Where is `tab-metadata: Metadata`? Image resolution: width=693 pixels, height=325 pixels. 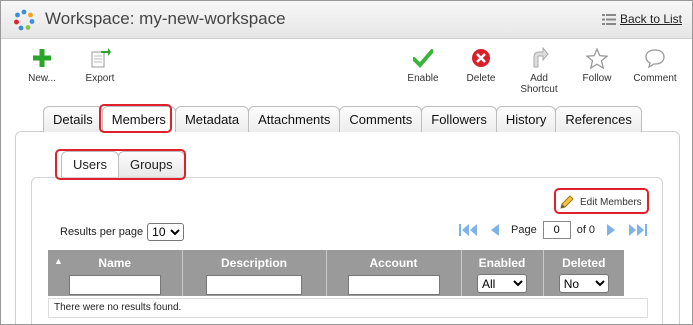 tab-metadata: Metadata is located at coordinates (212, 119).